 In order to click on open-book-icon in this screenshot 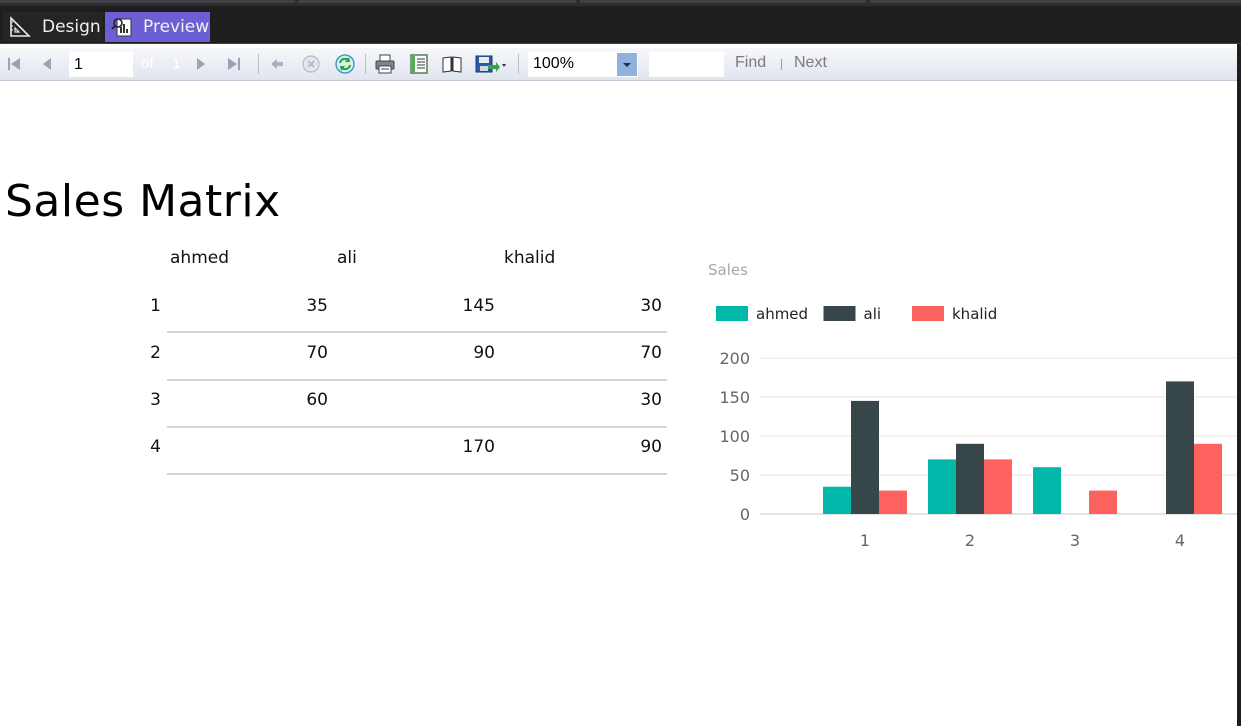, I will do `click(452, 64)`.